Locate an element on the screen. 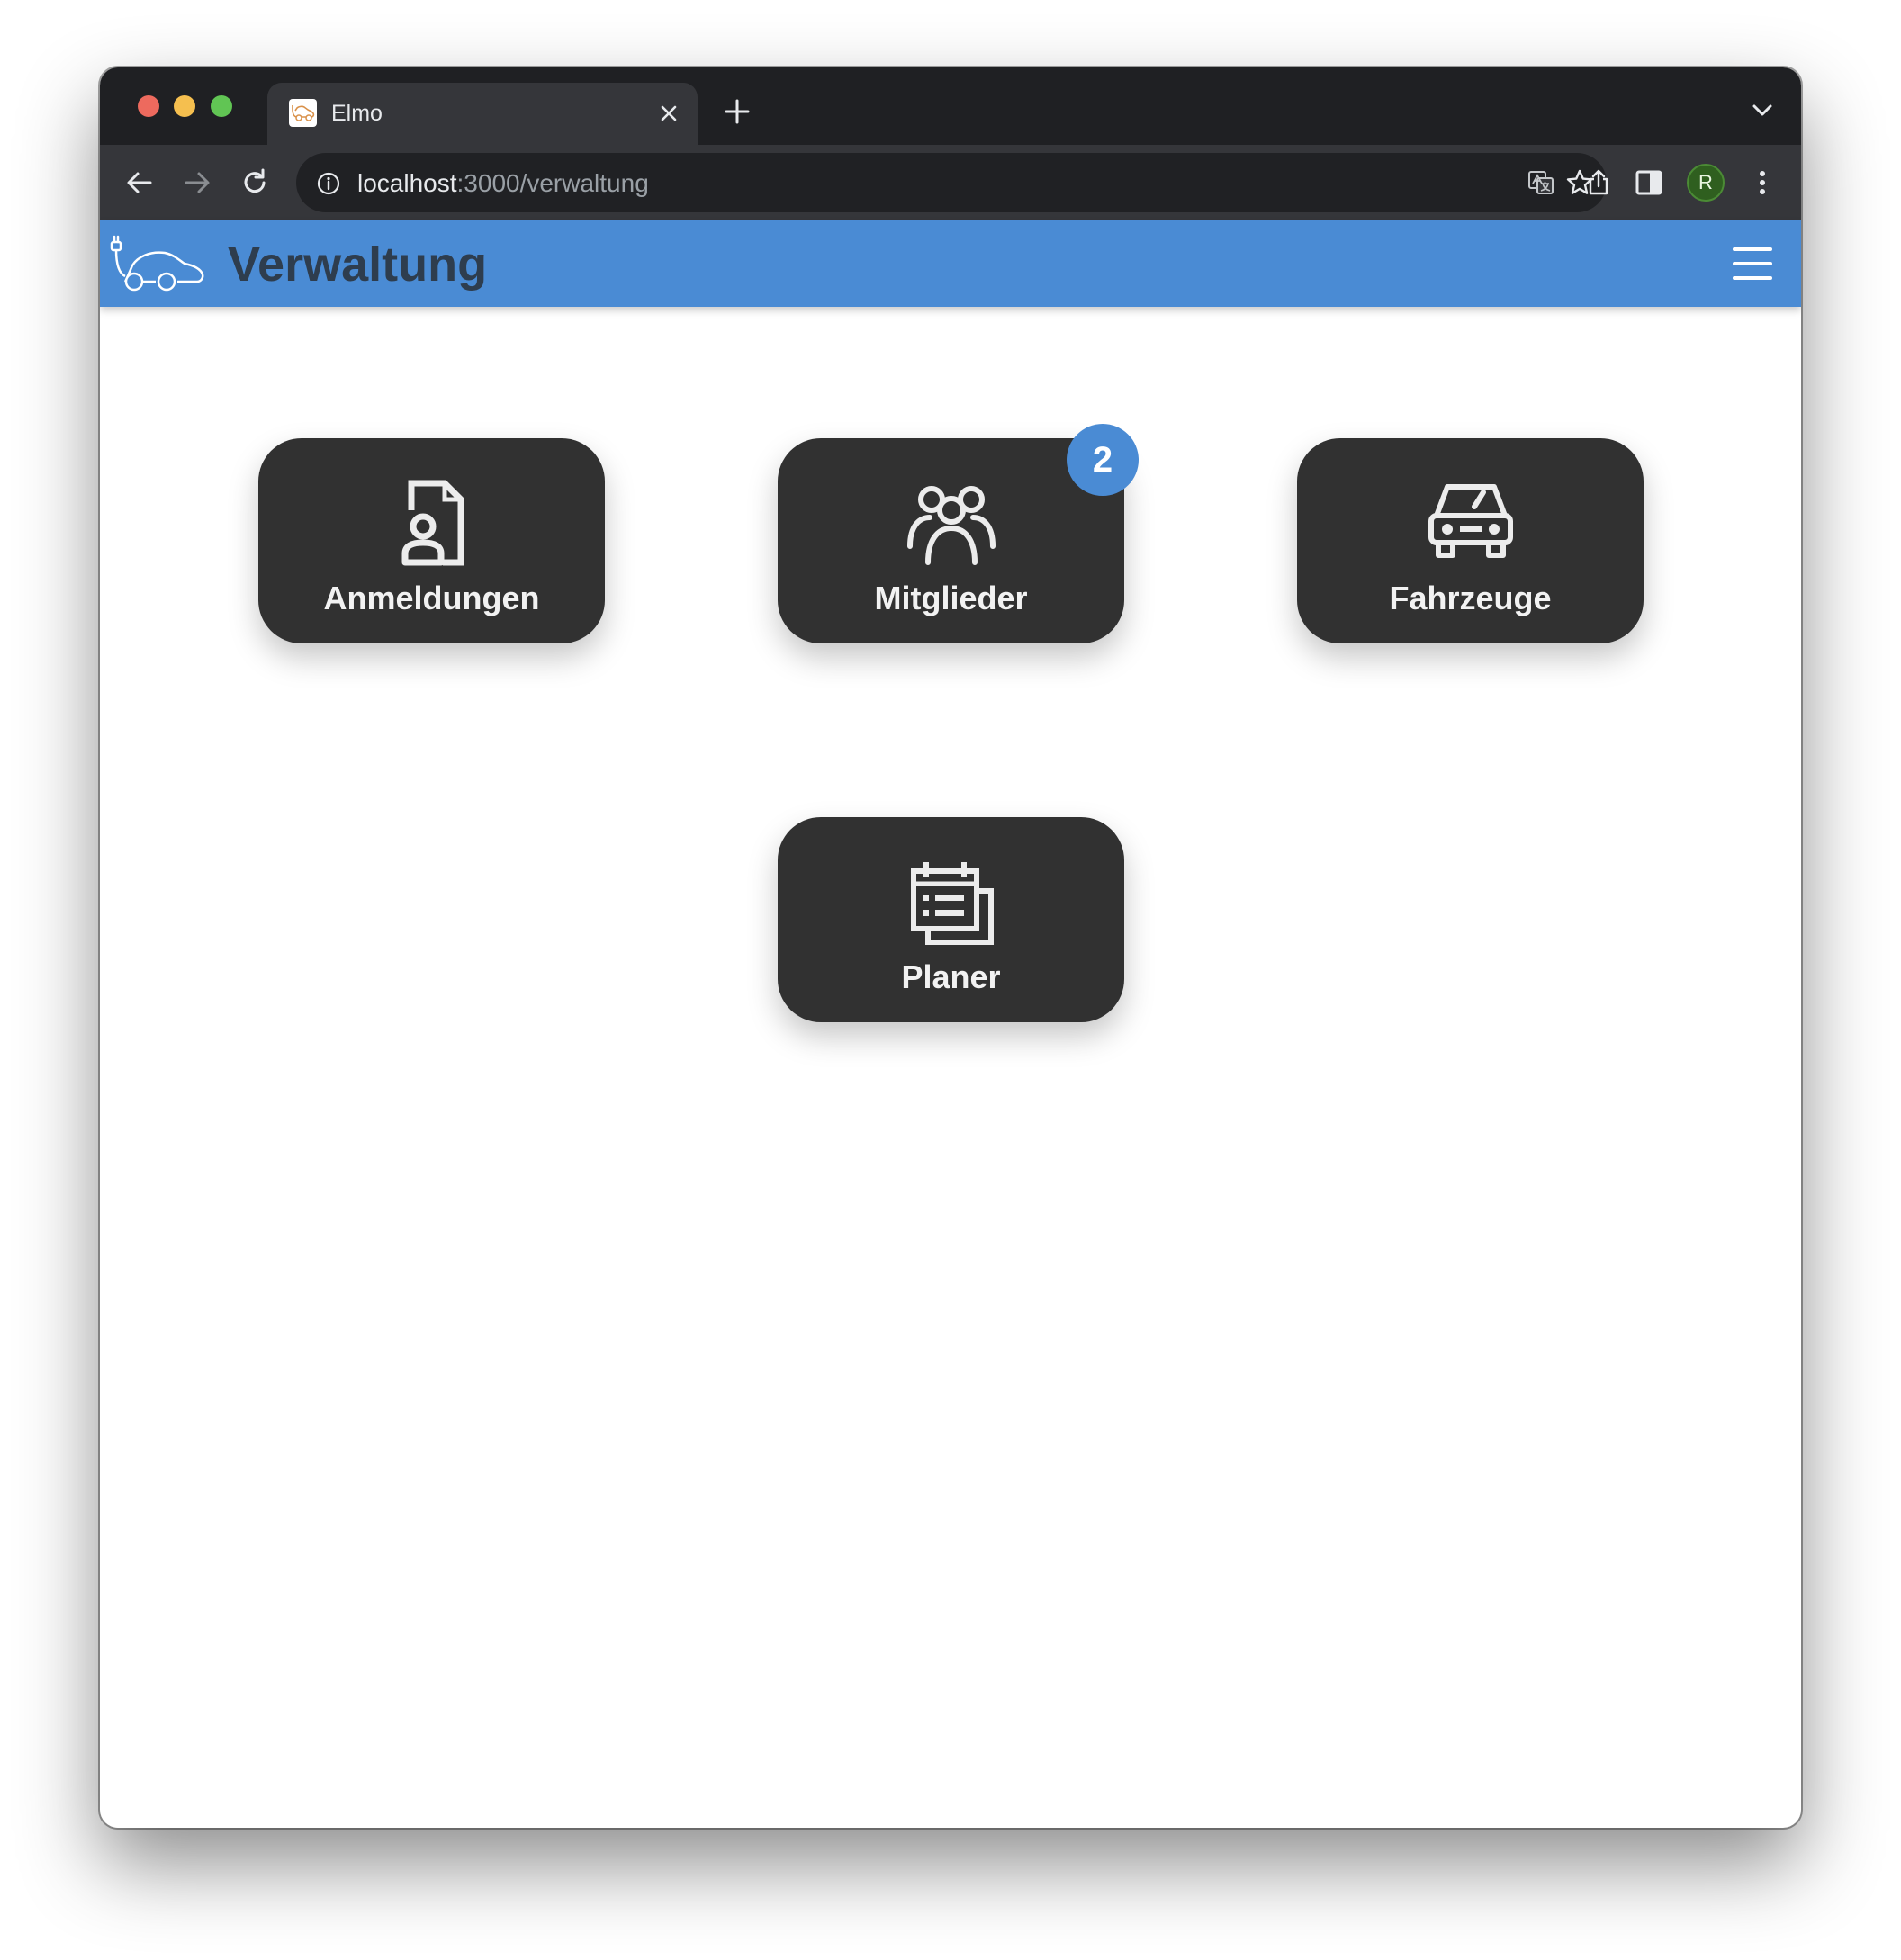 This screenshot has width=1901, height=1960. tile-label: Mitglieder is located at coordinates (951, 598).